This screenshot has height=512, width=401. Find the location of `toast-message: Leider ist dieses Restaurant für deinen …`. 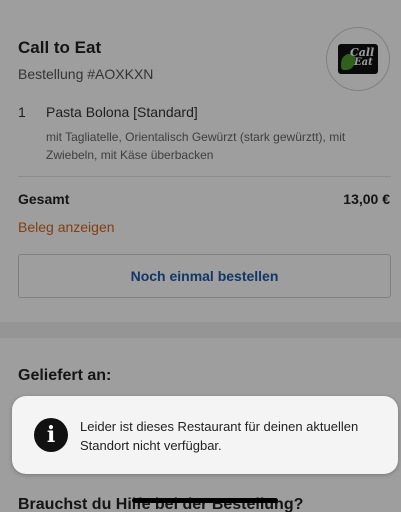

toast-message: Leider ist dieses Restaurant für deinen … is located at coordinates (219, 436).